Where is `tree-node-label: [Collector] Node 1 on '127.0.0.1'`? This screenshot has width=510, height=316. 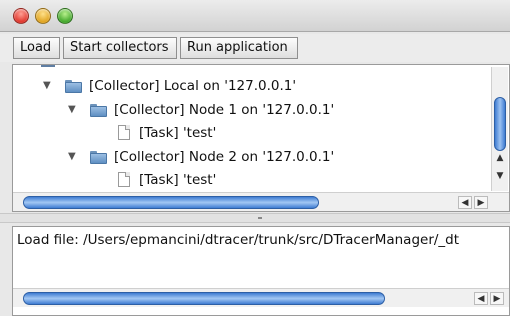 tree-node-label: [Collector] Node 1 on '127.0.0.1' is located at coordinates (224, 110).